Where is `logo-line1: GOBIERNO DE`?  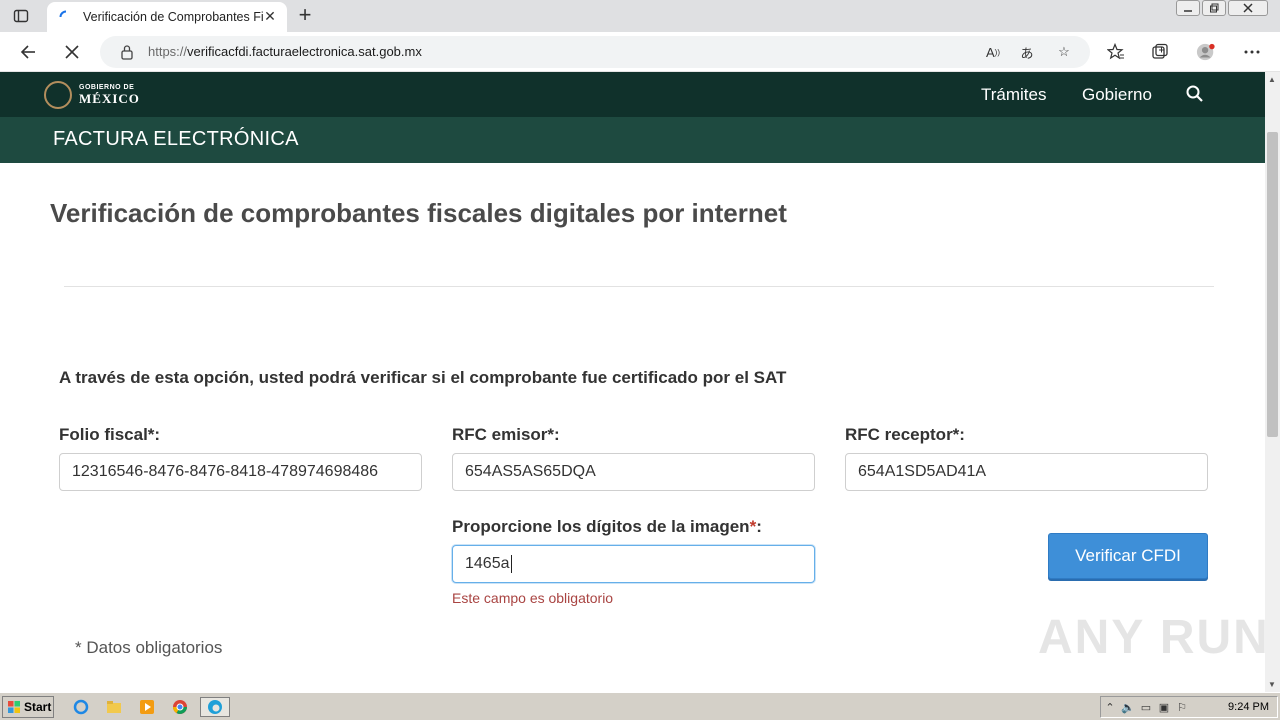
logo-line1: GOBIERNO DE is located at coordinates (107, 87).